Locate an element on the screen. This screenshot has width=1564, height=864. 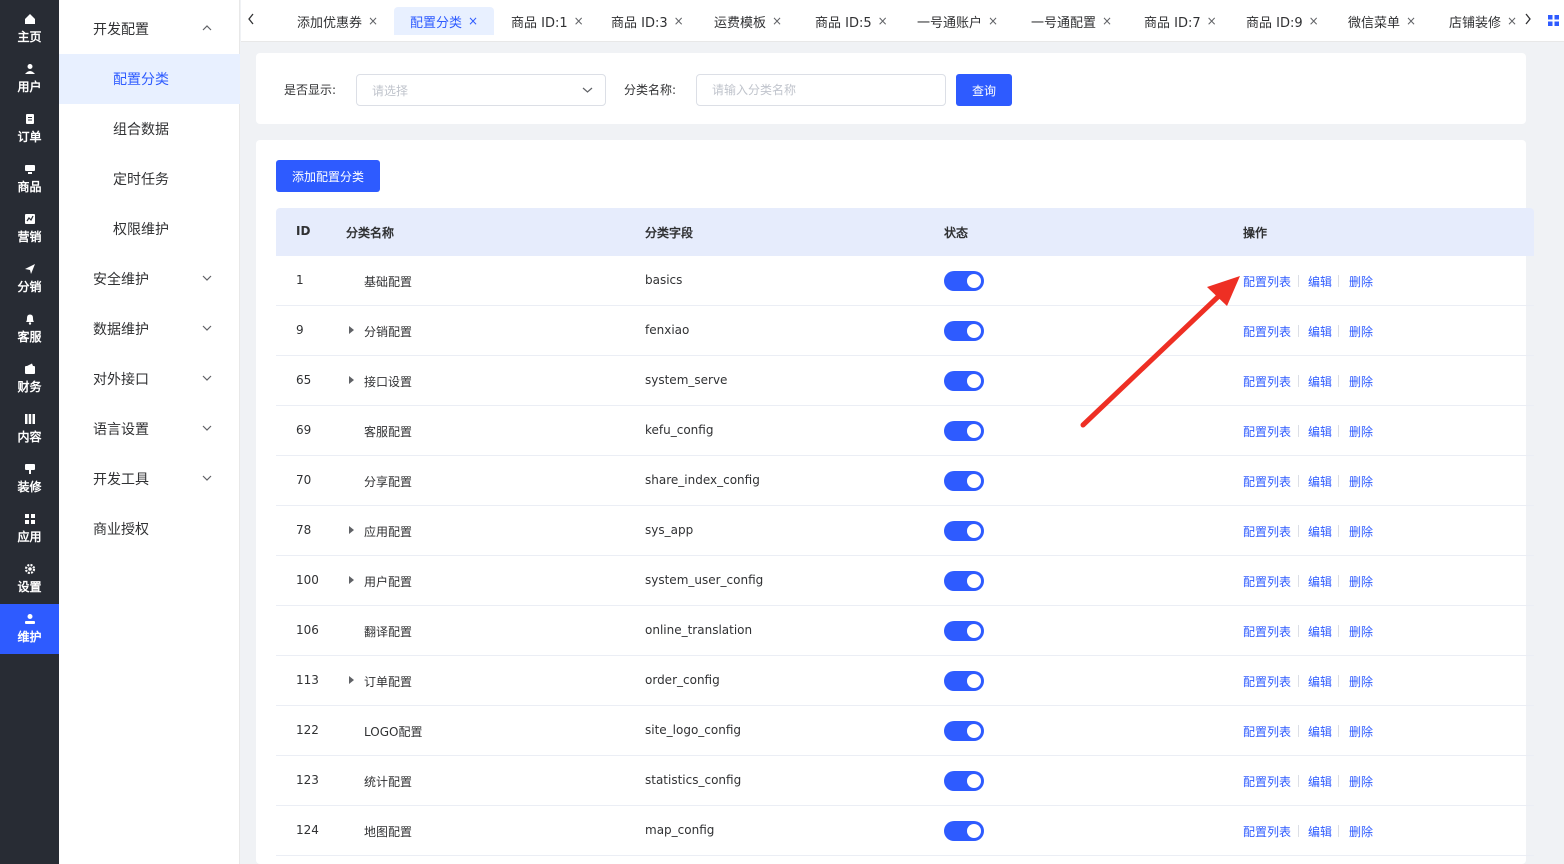
tab-7: 一号通配置 × is located at coordinates (1071, 21).